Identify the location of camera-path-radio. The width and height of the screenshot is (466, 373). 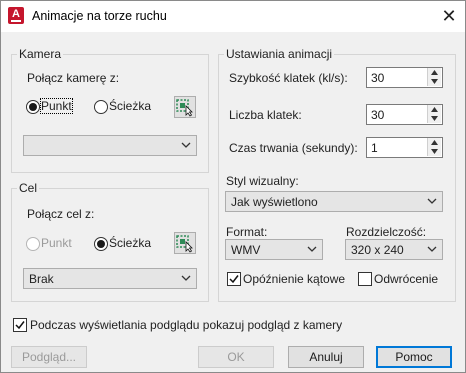
(101, 107).